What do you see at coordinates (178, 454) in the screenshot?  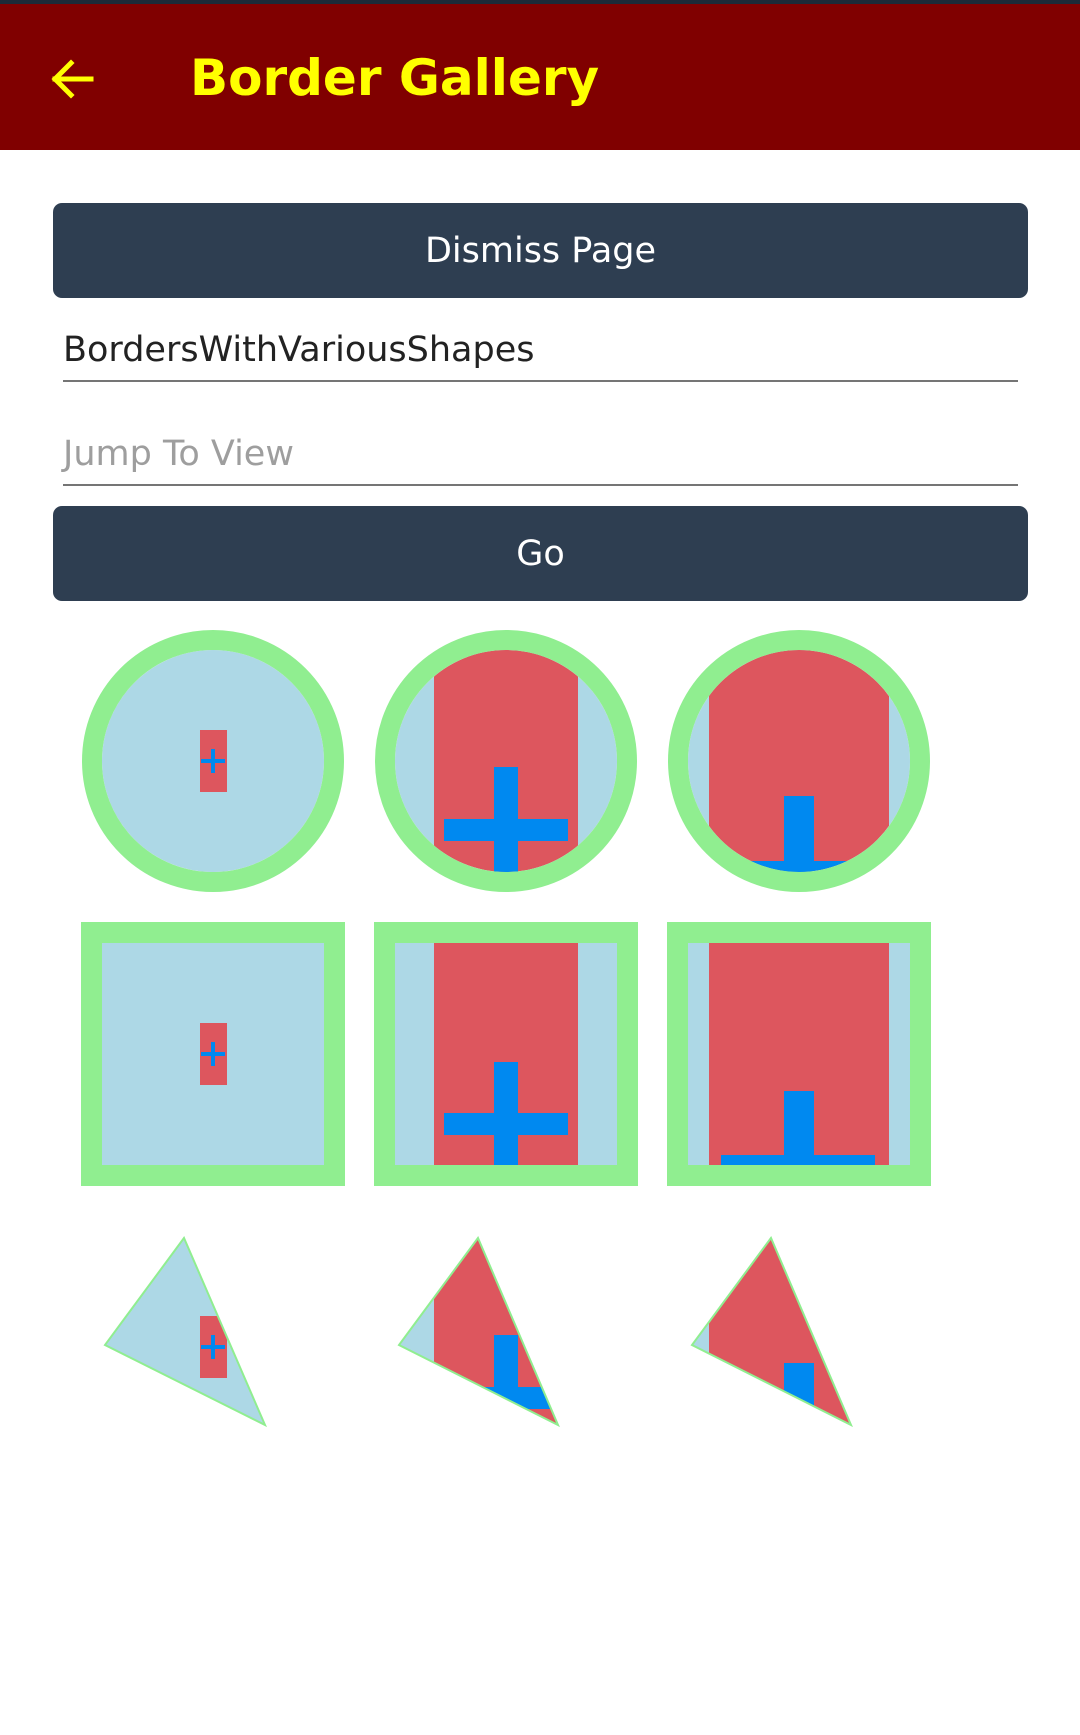 I see `jump-to-view-placeholder: Jump To View` at bounding box center [178, 454].